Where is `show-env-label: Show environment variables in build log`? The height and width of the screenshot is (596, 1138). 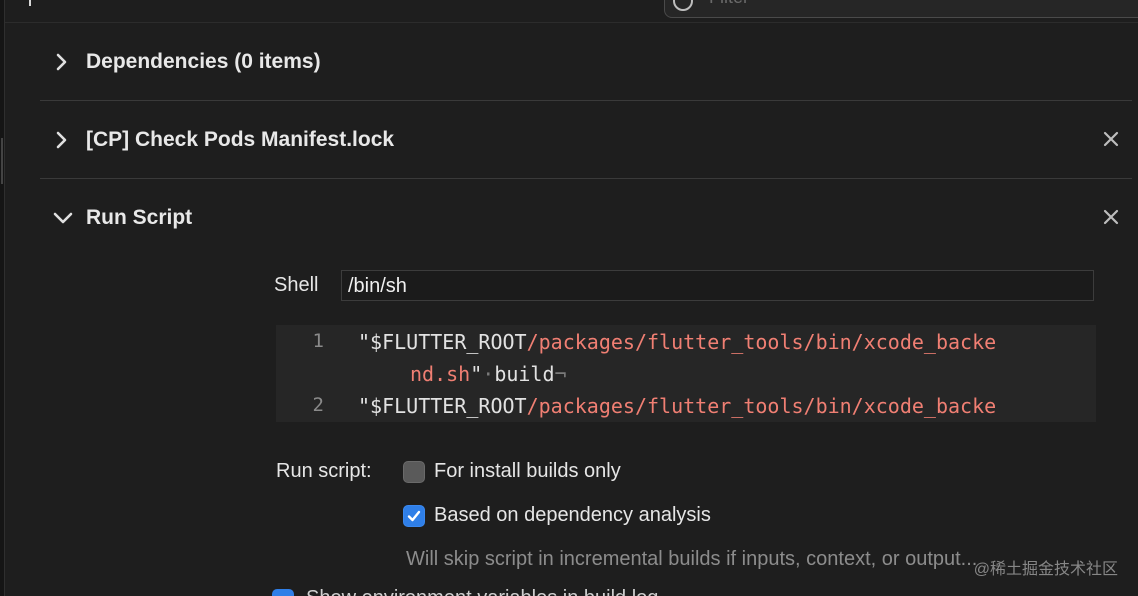
show-env-label: Show environment variables in build log is located at coordinates (482, 591).